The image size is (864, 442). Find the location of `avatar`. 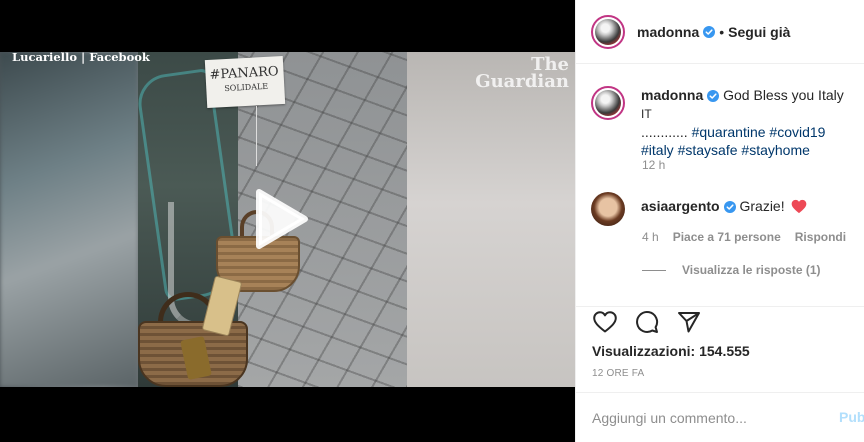

avatar is located at coordinates (608, 31).